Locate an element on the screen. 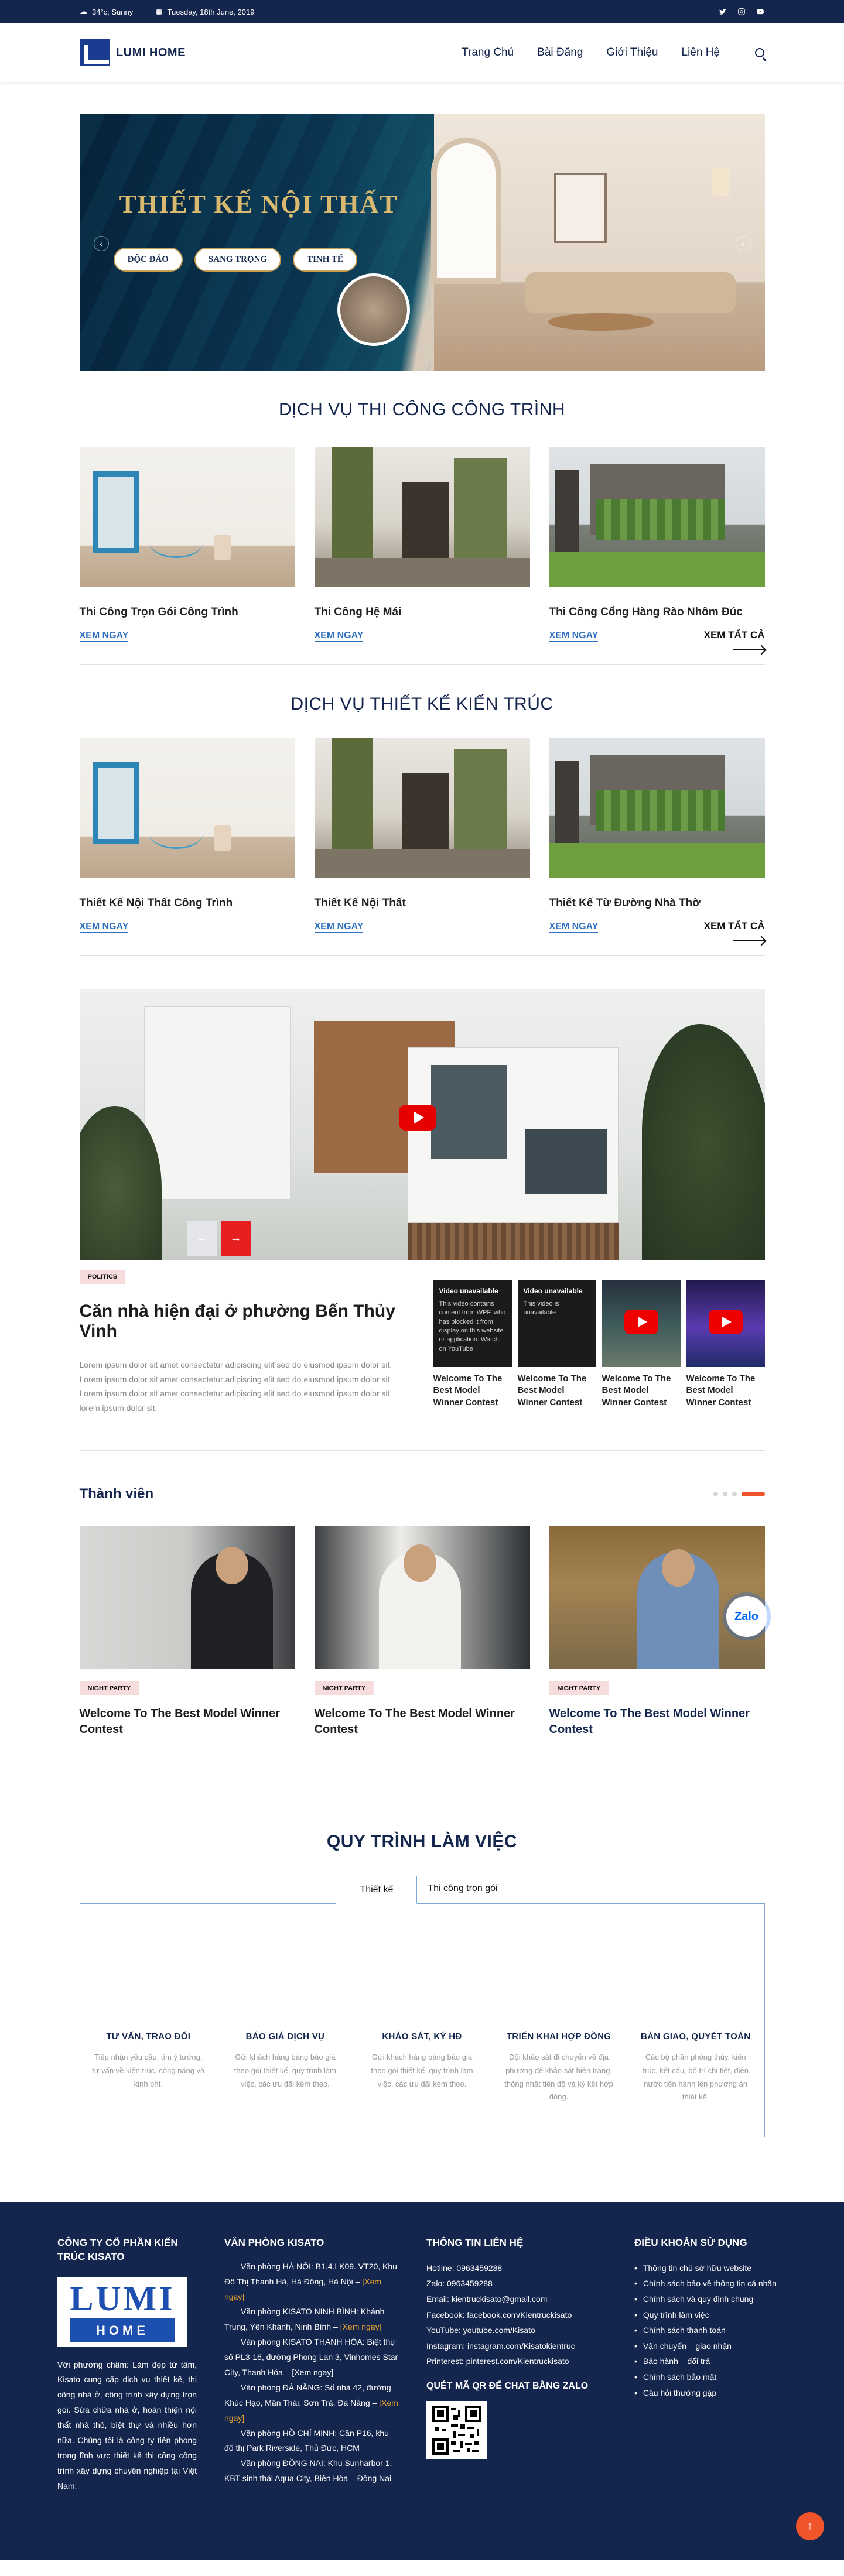 The width and height of the screenshot is (844, 2576). service-caption: Thiết Kế Nội Thất is located at coordinates (422, 903).